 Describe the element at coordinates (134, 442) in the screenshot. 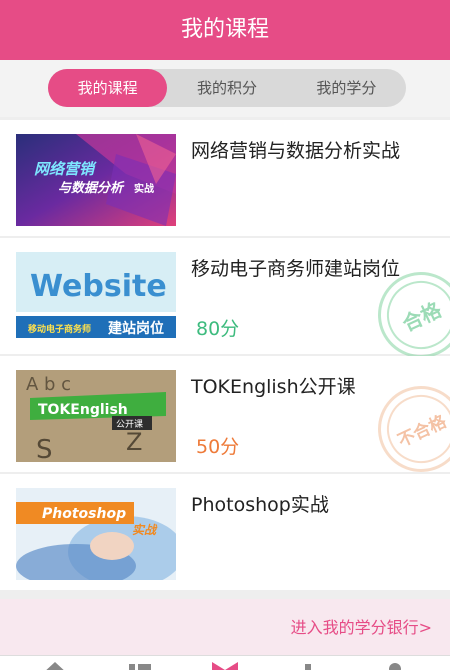

I see `svg-text: Z` at that location.